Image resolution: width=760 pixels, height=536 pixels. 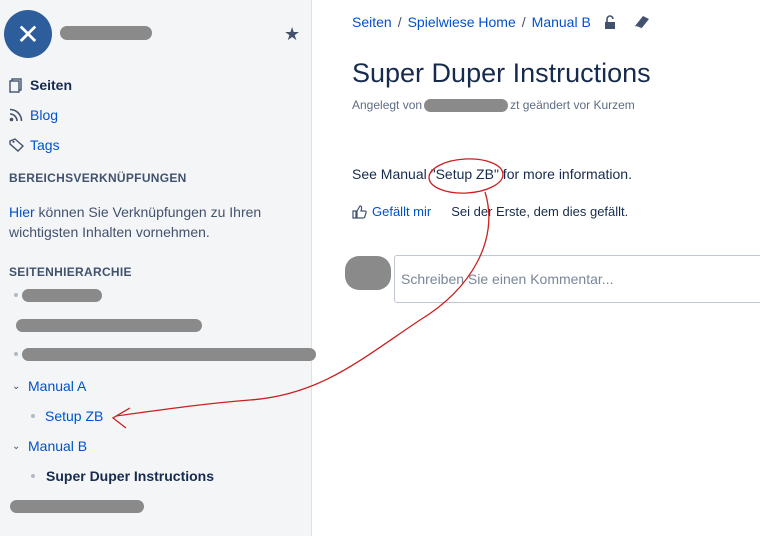 What do you see at coordinates (154, 36) in the screenshot?
I see `space-header: ✕ ★` at bounding box center [154, 36].